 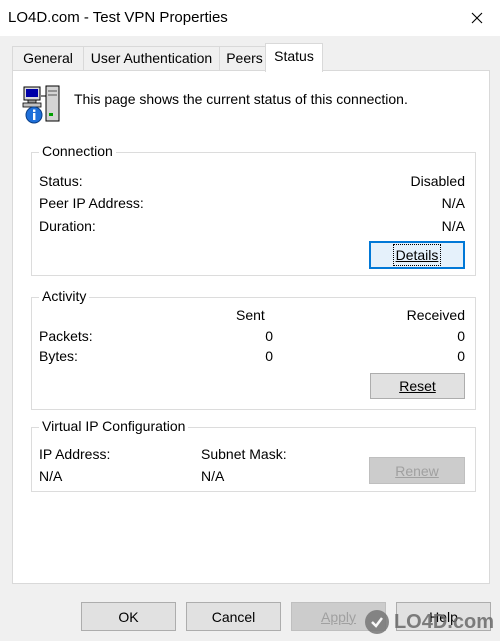 What do you see at coordinates (269, 356) in the screenshot?
I see `bytes-sent-value: 0` at bounding box center [269, 356].